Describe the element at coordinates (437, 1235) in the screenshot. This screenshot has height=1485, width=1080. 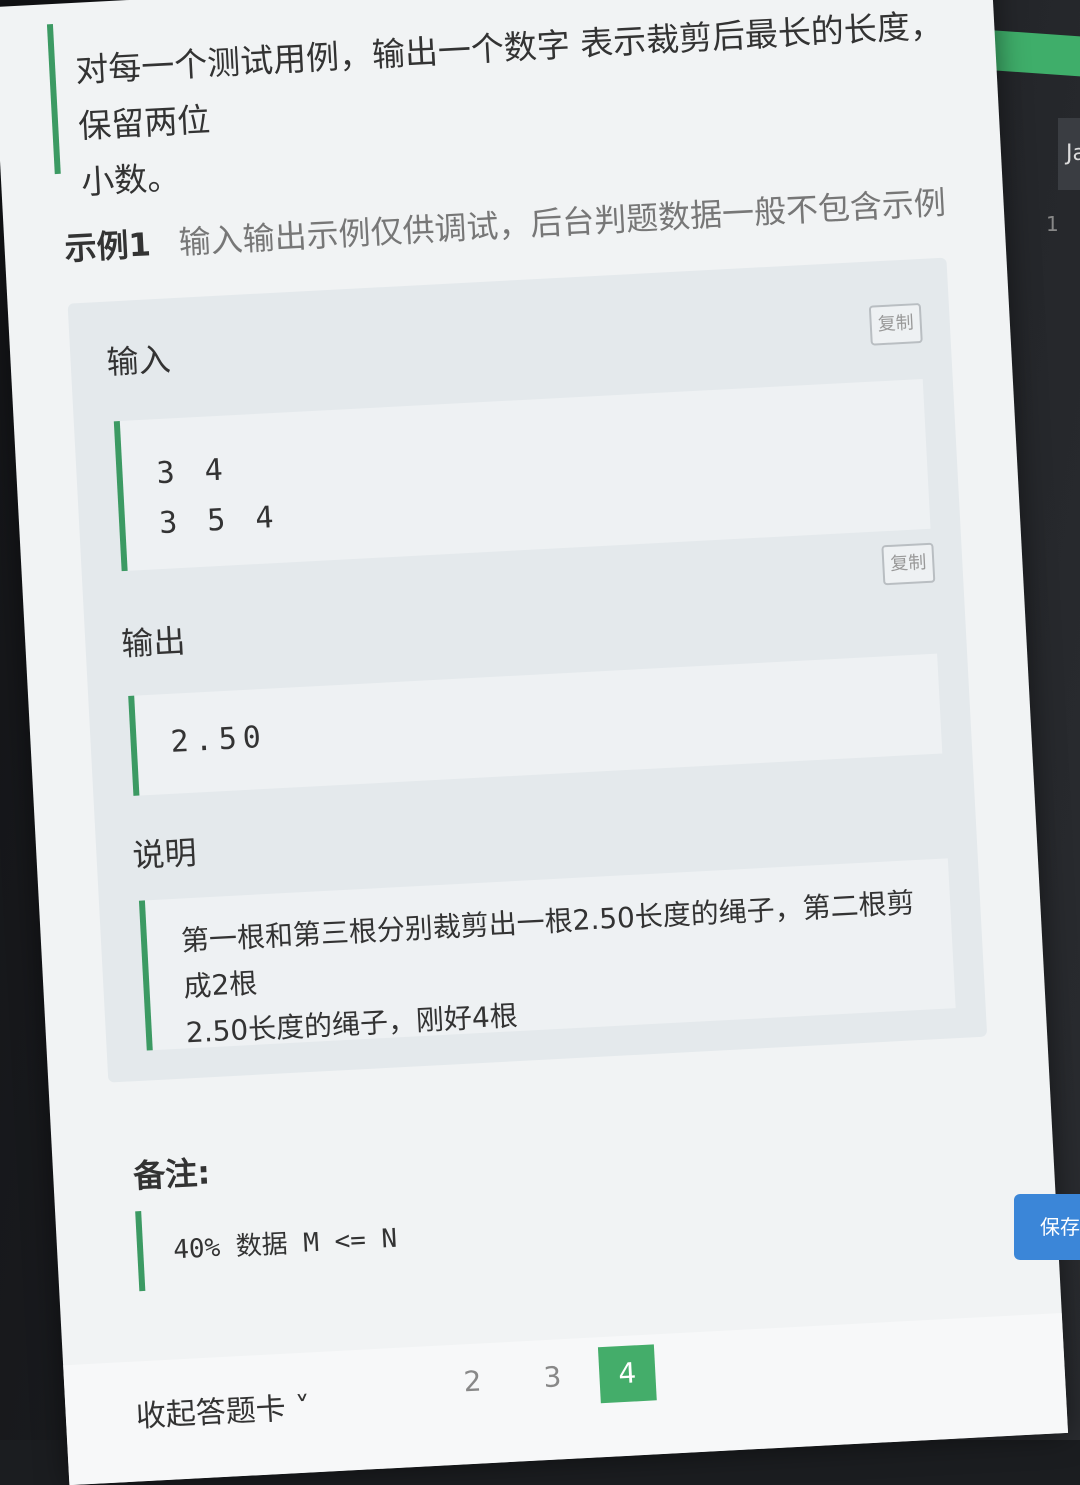
I see `note-box: 40% 数据 M <= N` at that location.